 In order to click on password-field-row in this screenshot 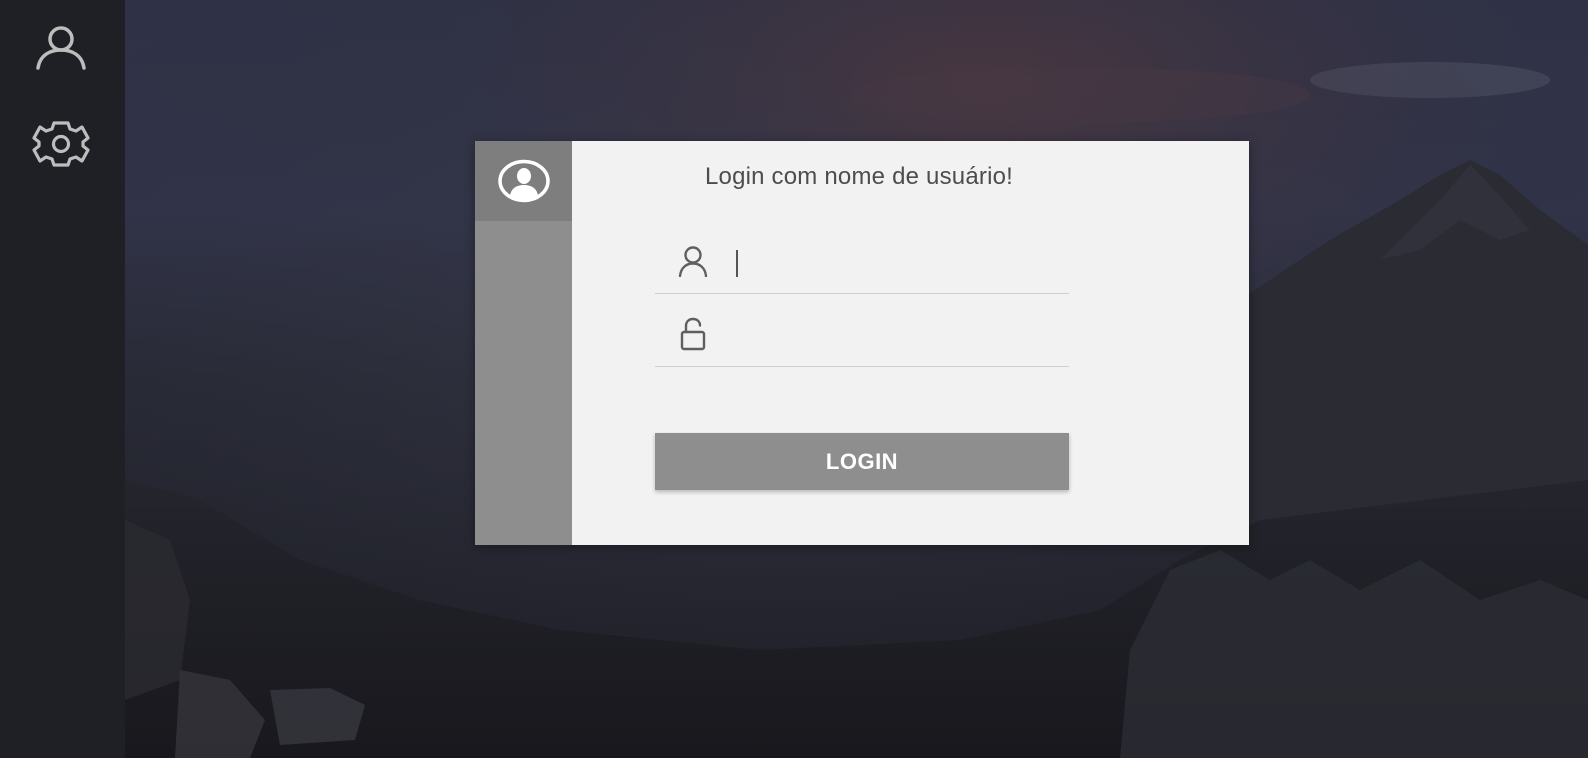, I will do `click(862, 337)`.